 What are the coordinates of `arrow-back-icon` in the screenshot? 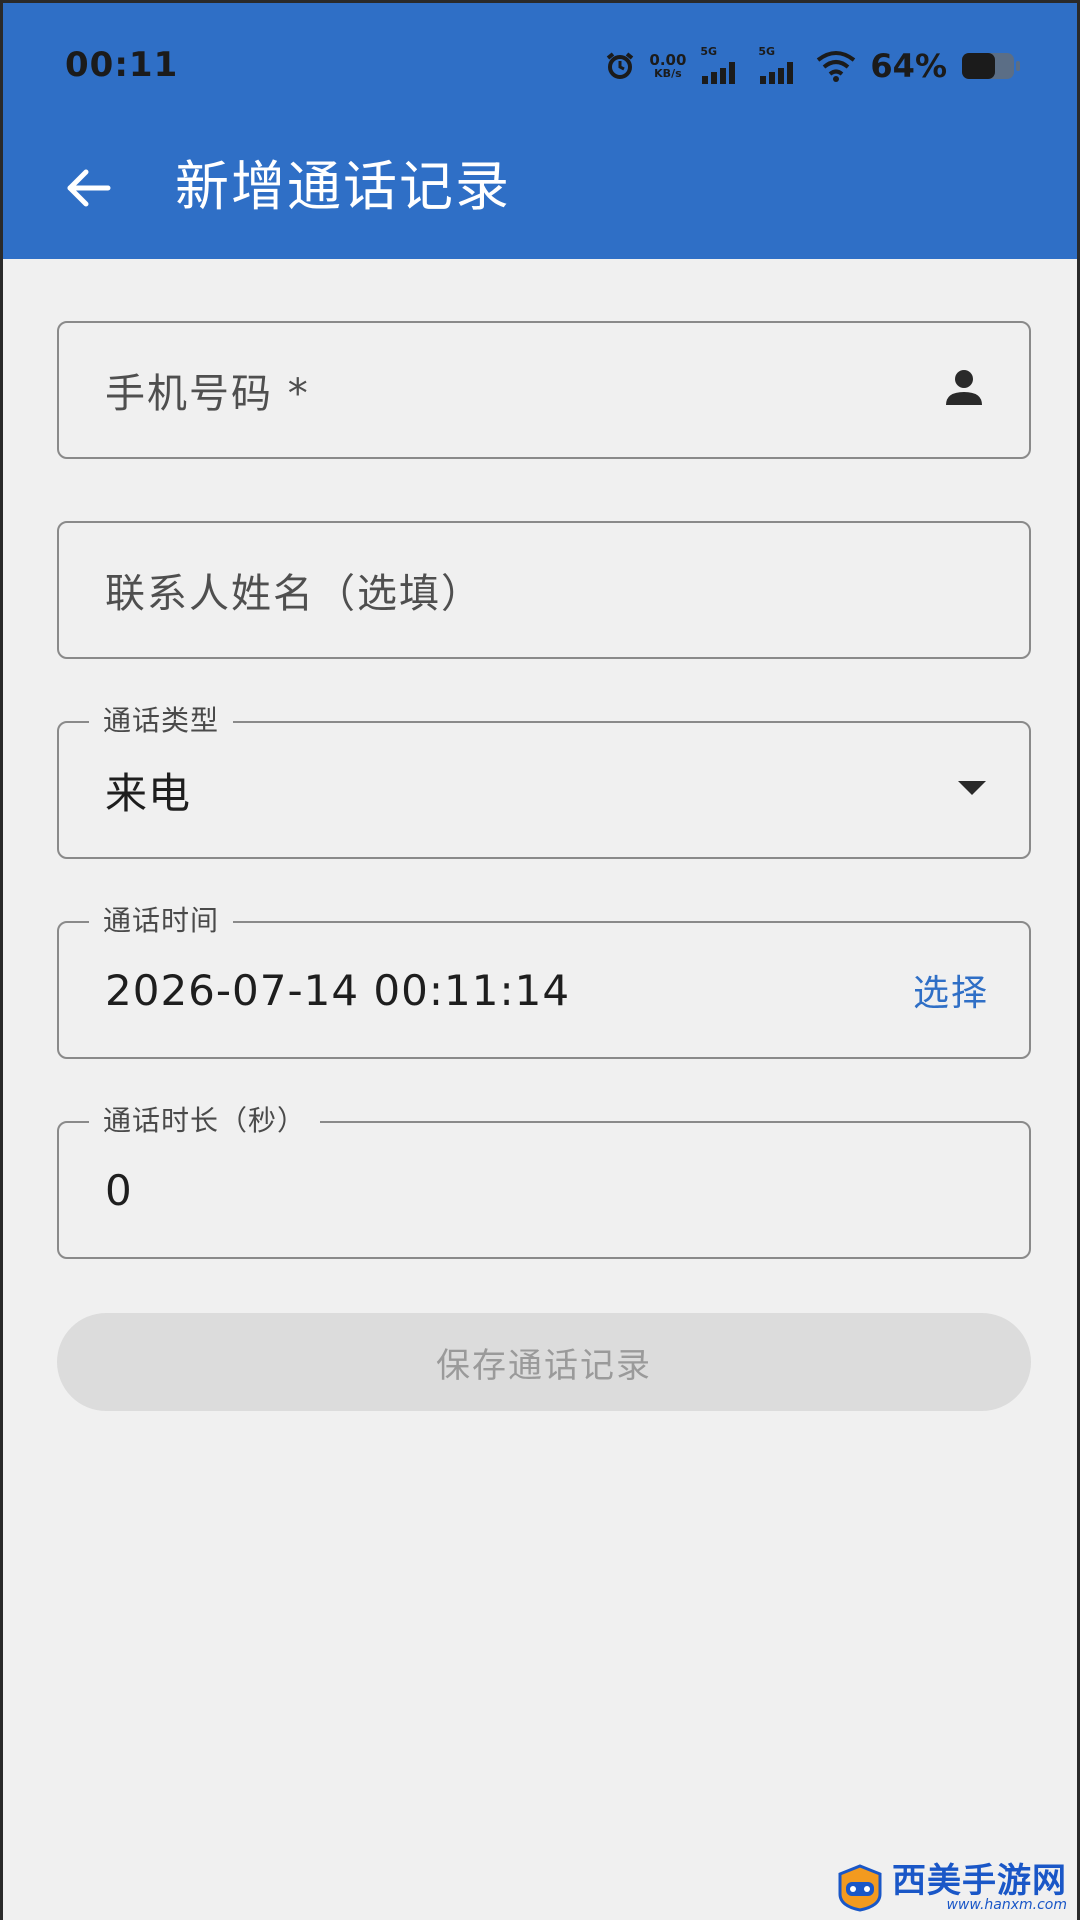 It's located at (88, 190).